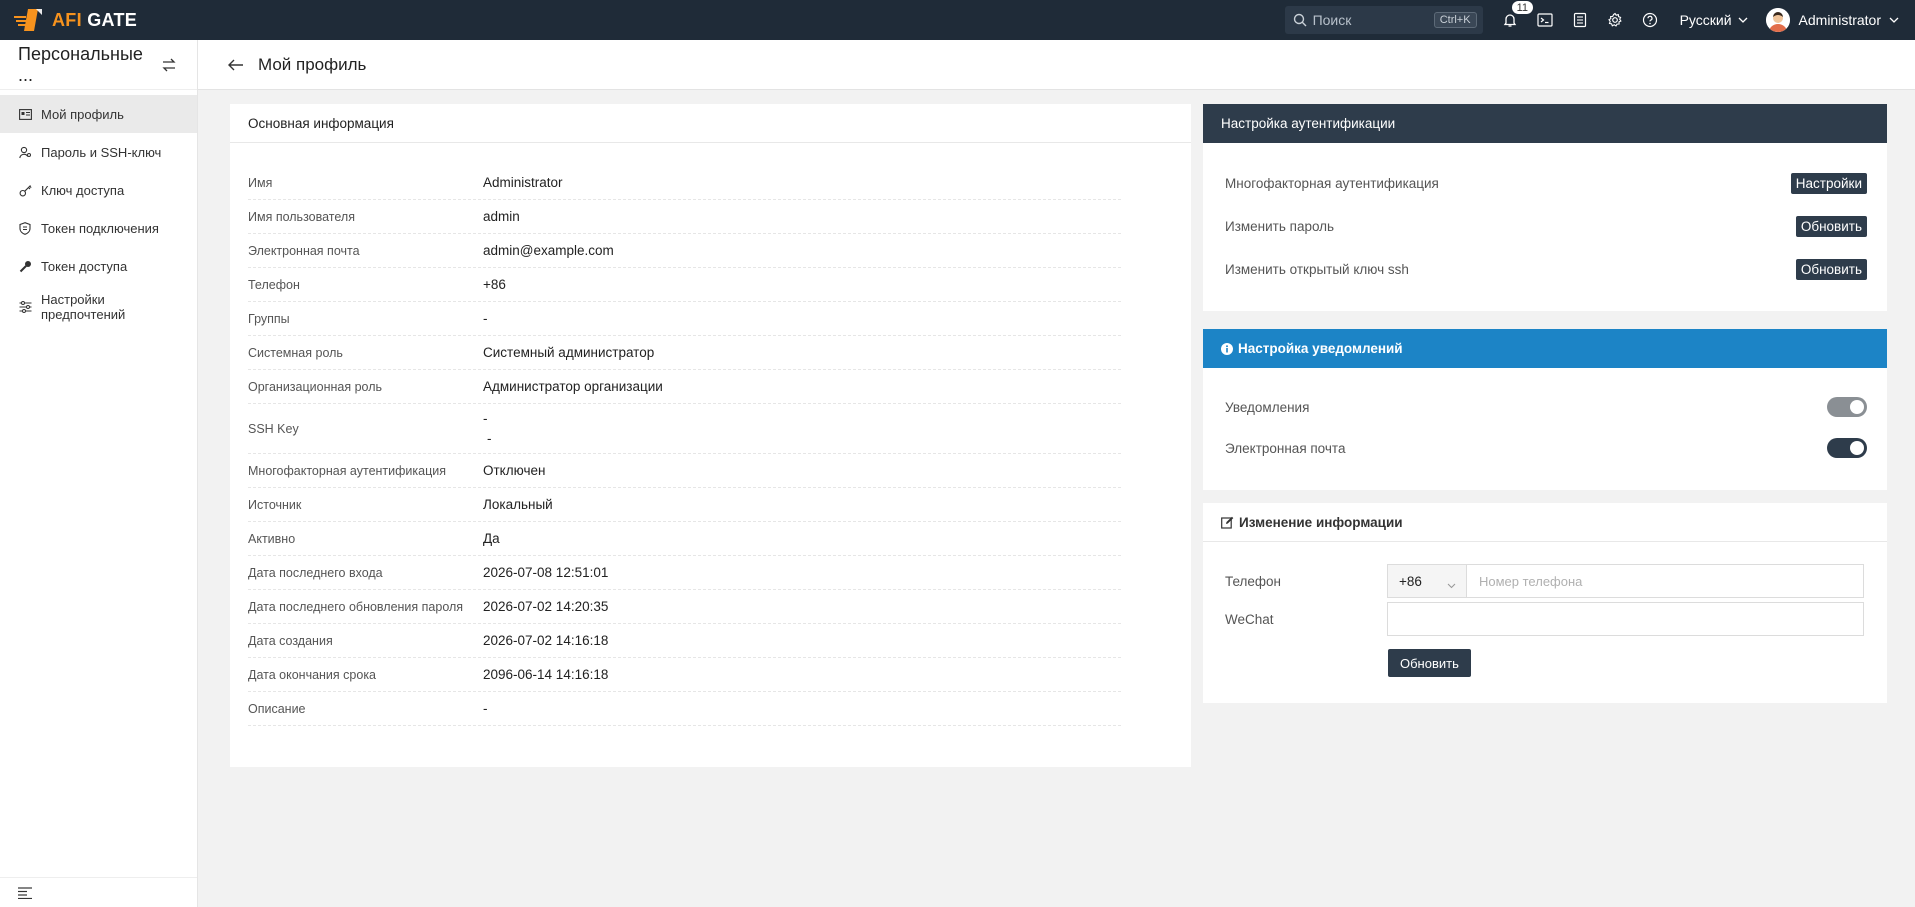 This screenshot has height=907, width=1915. Describe the element at coordinates (1267, 407) in the screenshot. I see `notify-row-label: Уведомления` at that location.